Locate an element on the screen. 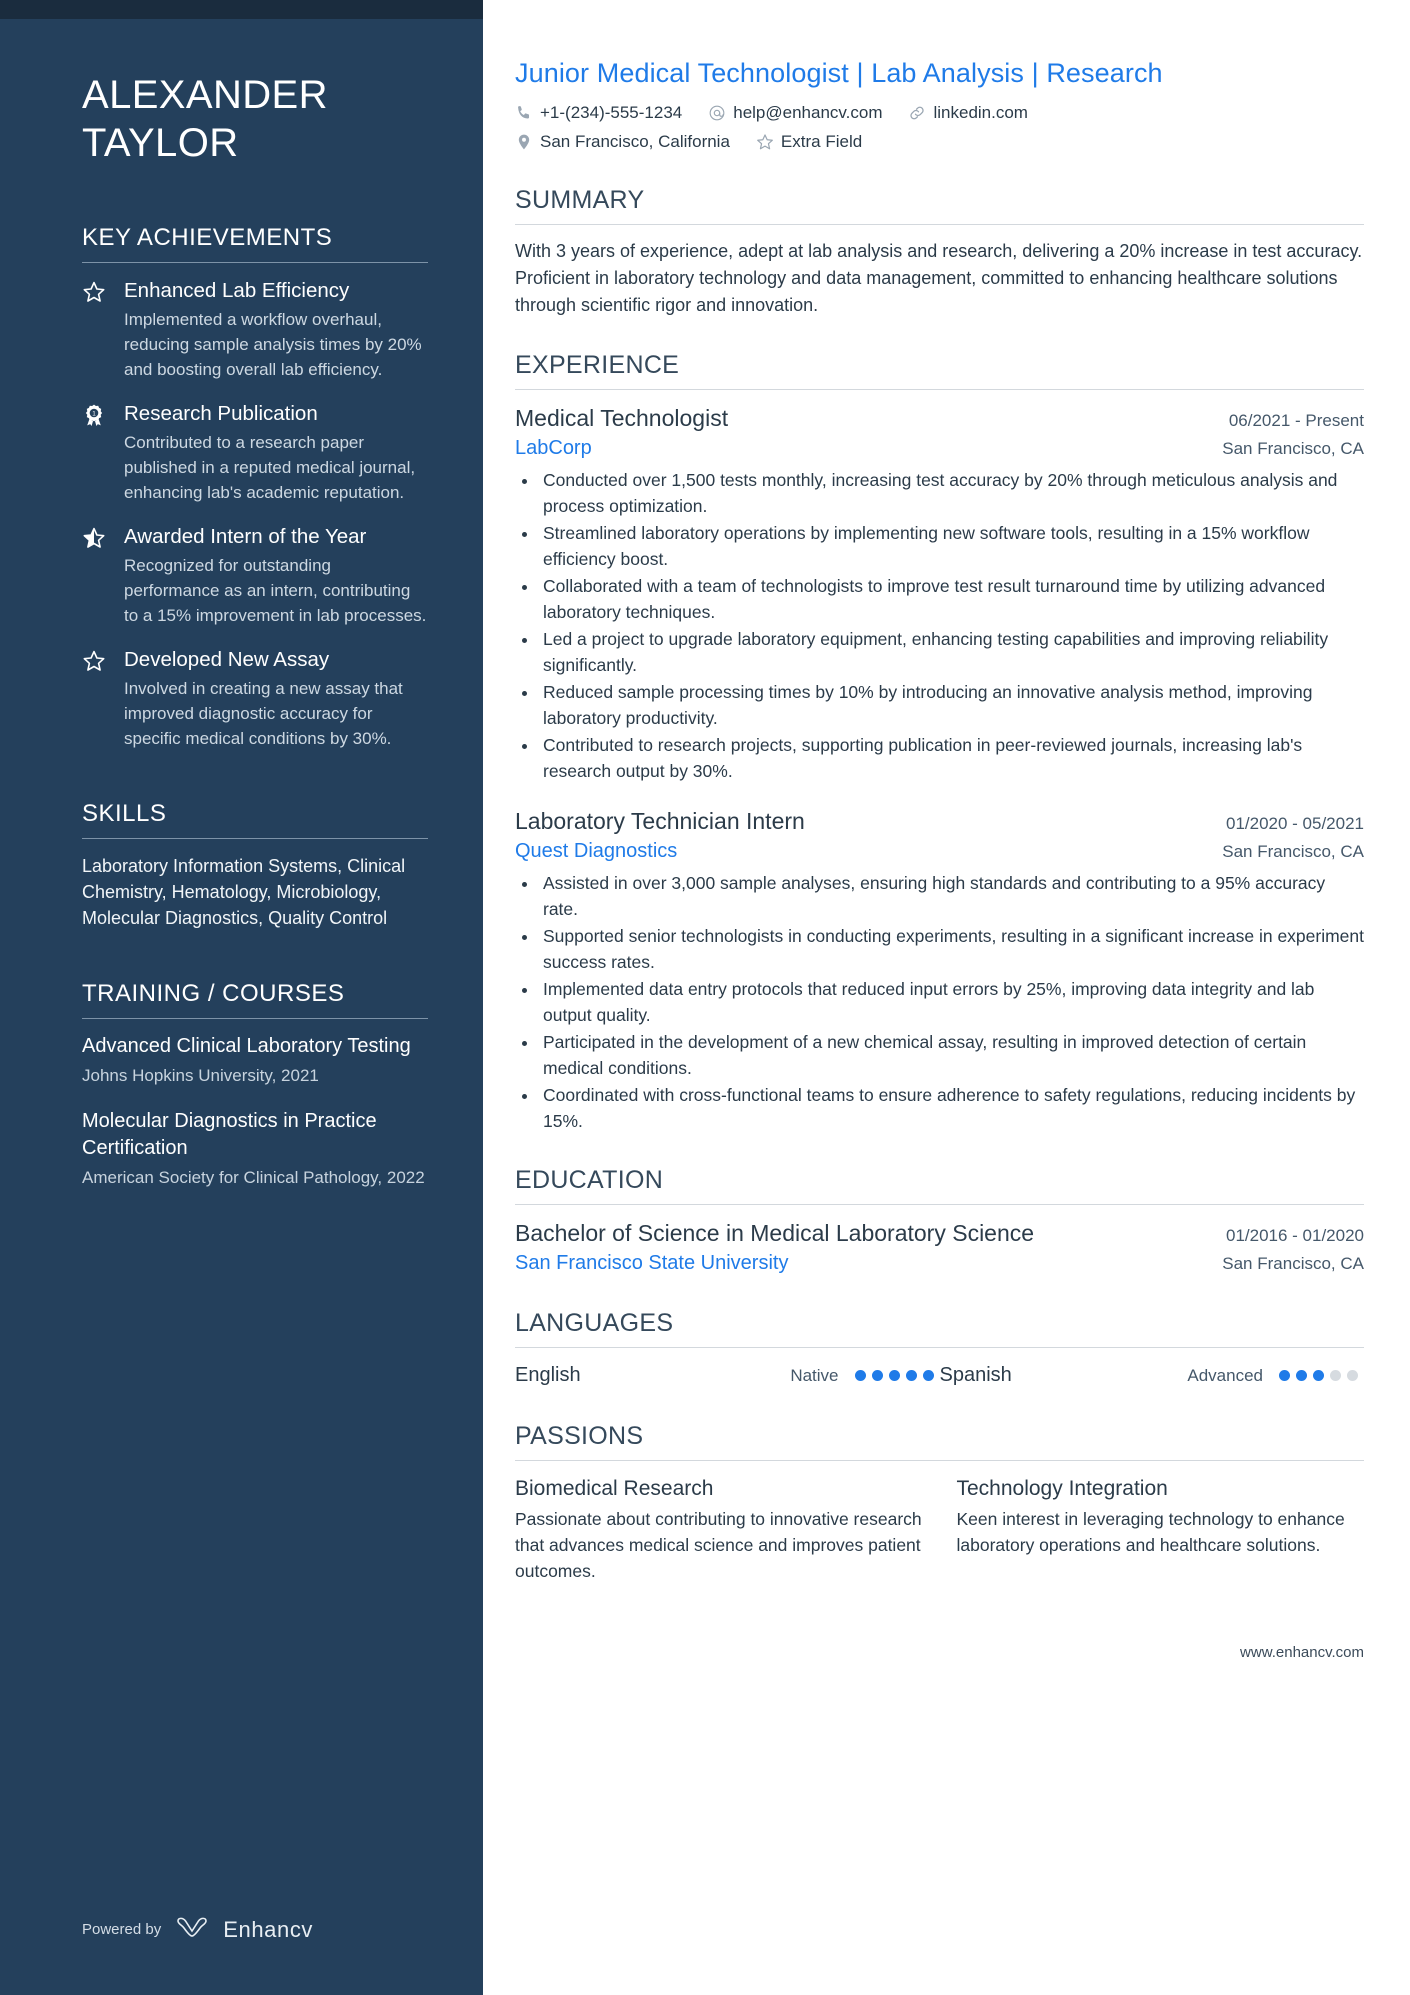 The height and width of the screenshot is (1995, 1410). languages-heading: LANGUAGES is located at coordinates (594, 1323).